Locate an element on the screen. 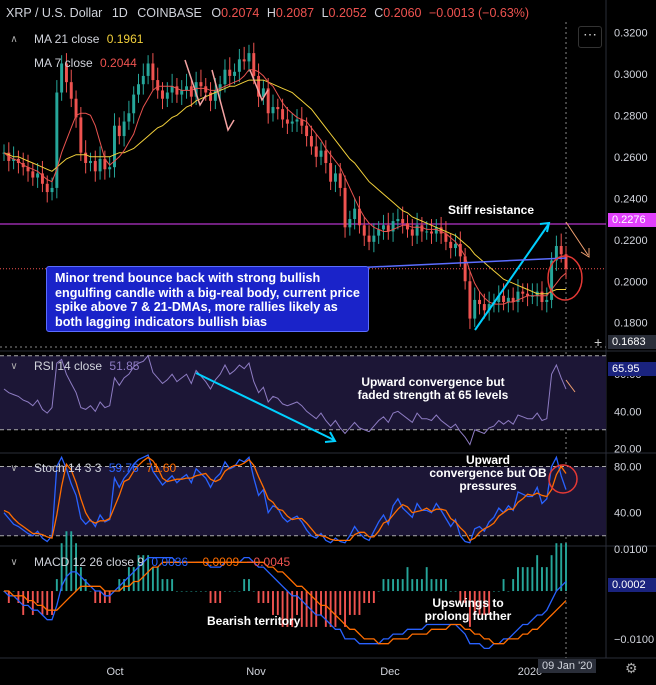 This screenshot has width=656, height=685. rsi-tick-label: 20.00 is located at coordinates (628, 449).